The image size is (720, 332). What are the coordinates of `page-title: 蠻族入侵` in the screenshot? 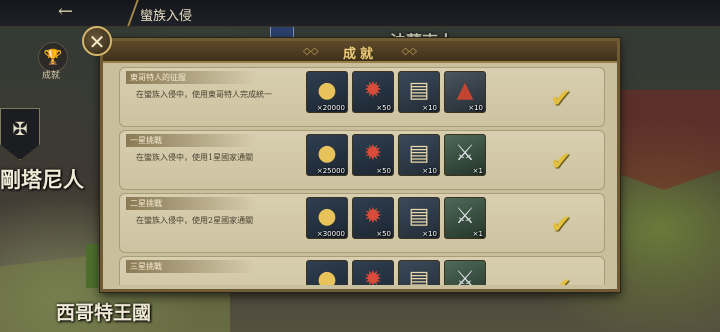 It's located at (166, 16).